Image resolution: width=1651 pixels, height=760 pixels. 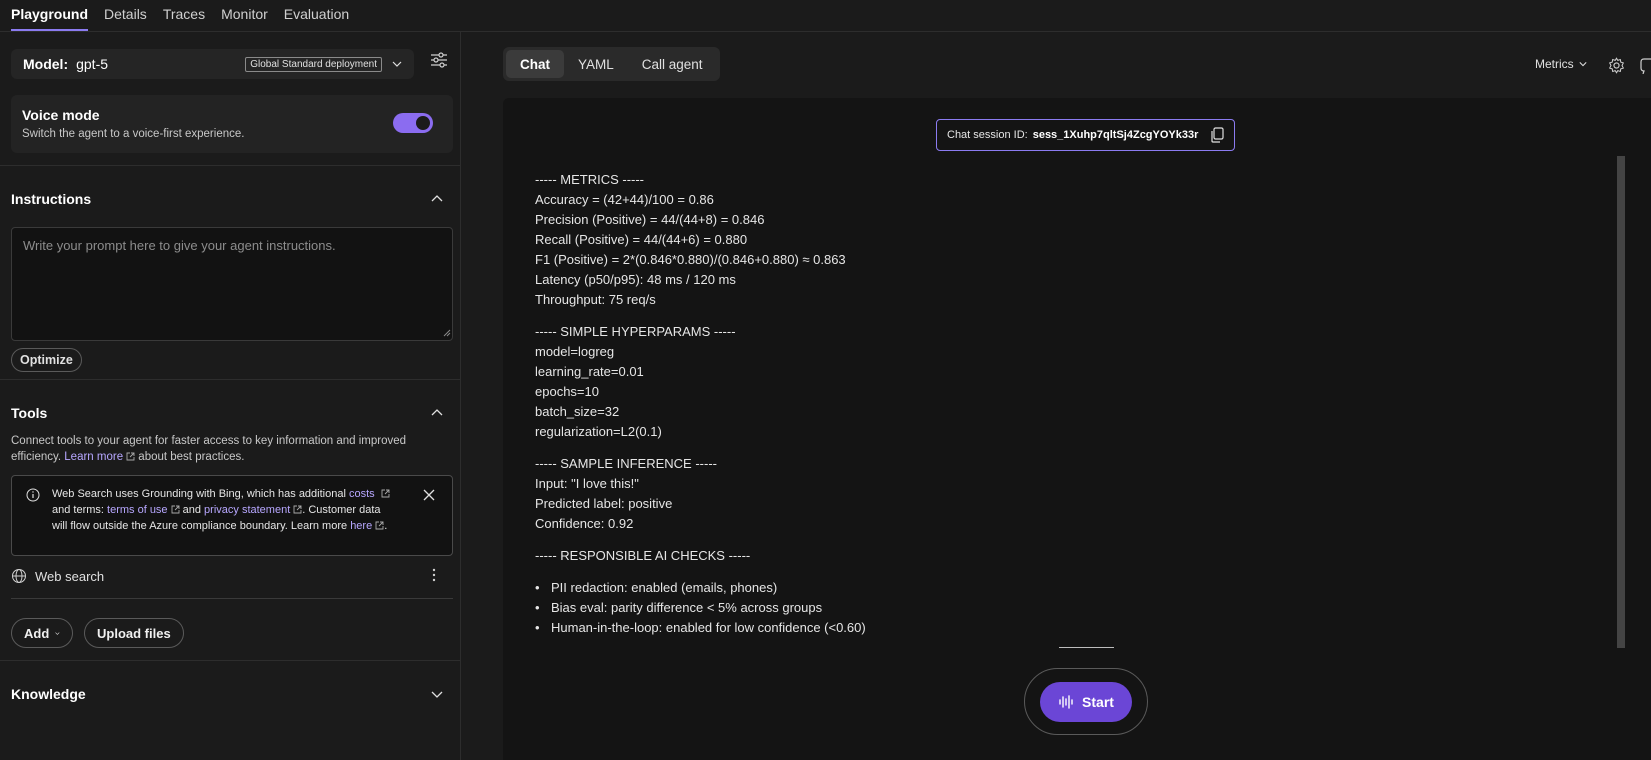 What do you see at coordinates (46, 64) in the screenshot?
I see `model-label: Model:` at bounding box center [46, 64].